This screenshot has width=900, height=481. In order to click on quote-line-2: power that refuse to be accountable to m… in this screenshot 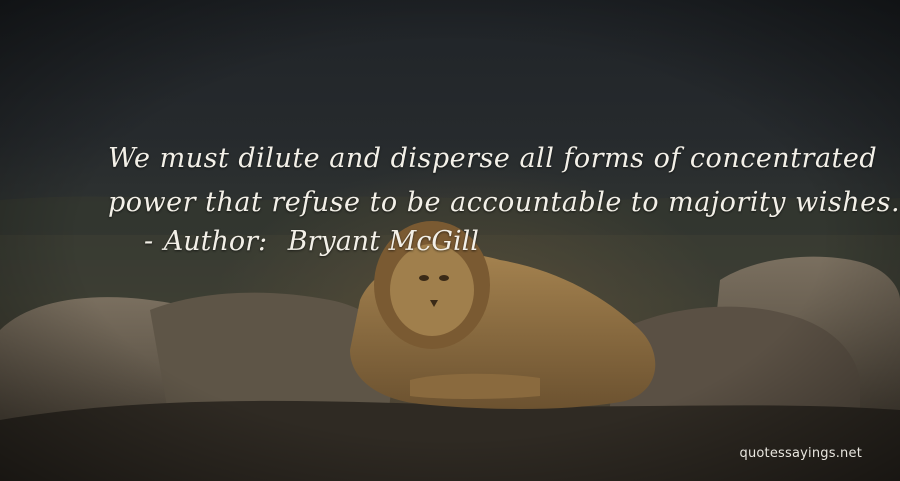, I will do `click(504, 202)`.